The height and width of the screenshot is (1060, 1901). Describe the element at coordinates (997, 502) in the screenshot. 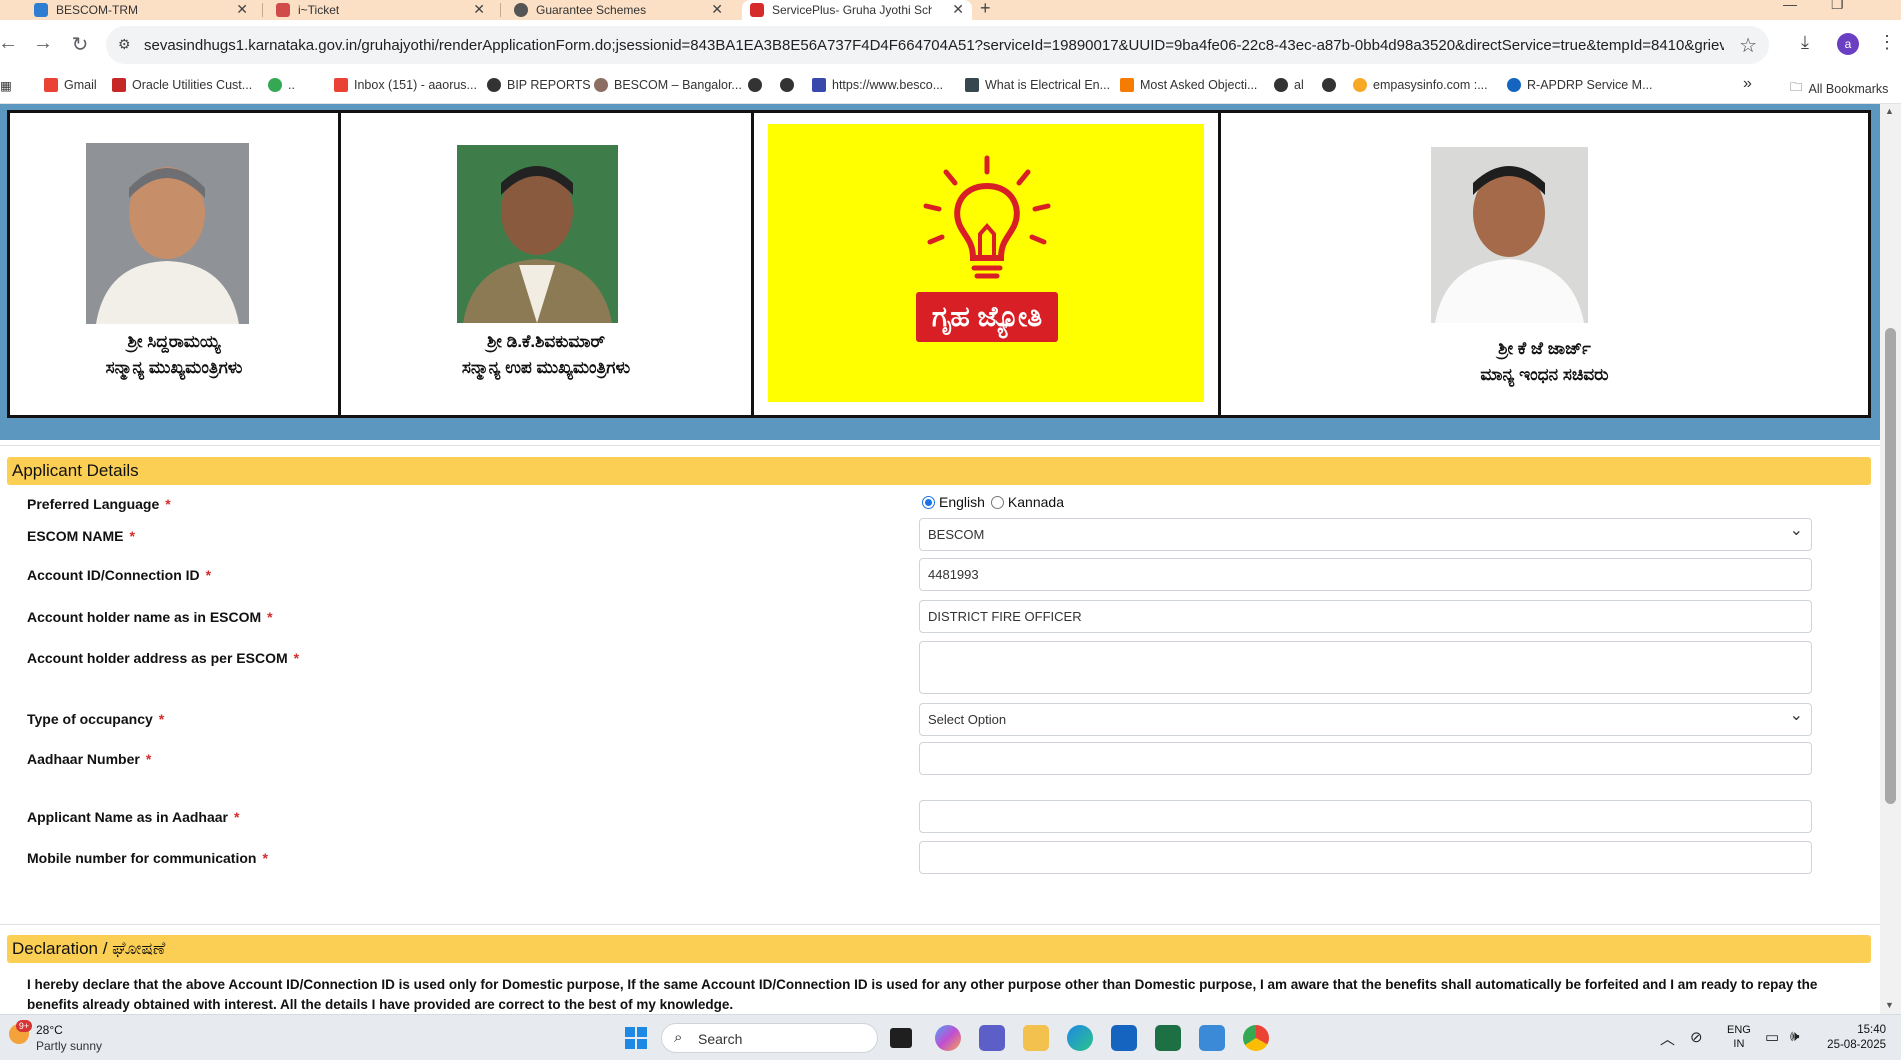

I see `kannada-radio` at that location.